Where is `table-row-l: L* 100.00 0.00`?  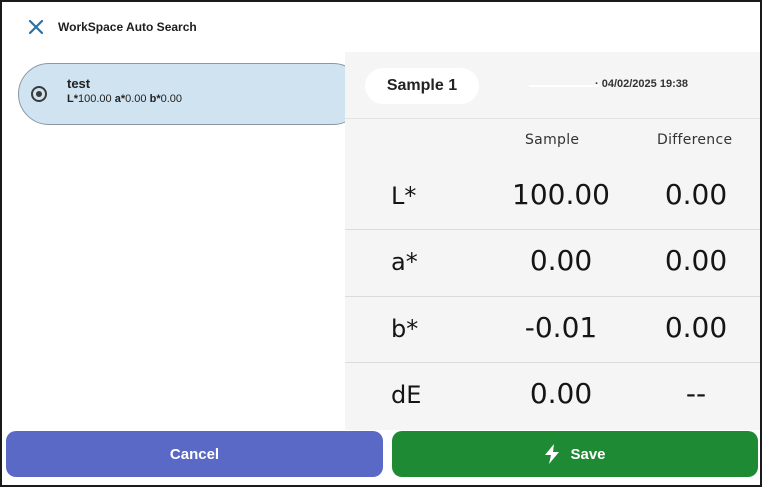
table-row-l: L* 100.00 0.00 is located at coordinates (552, 197).